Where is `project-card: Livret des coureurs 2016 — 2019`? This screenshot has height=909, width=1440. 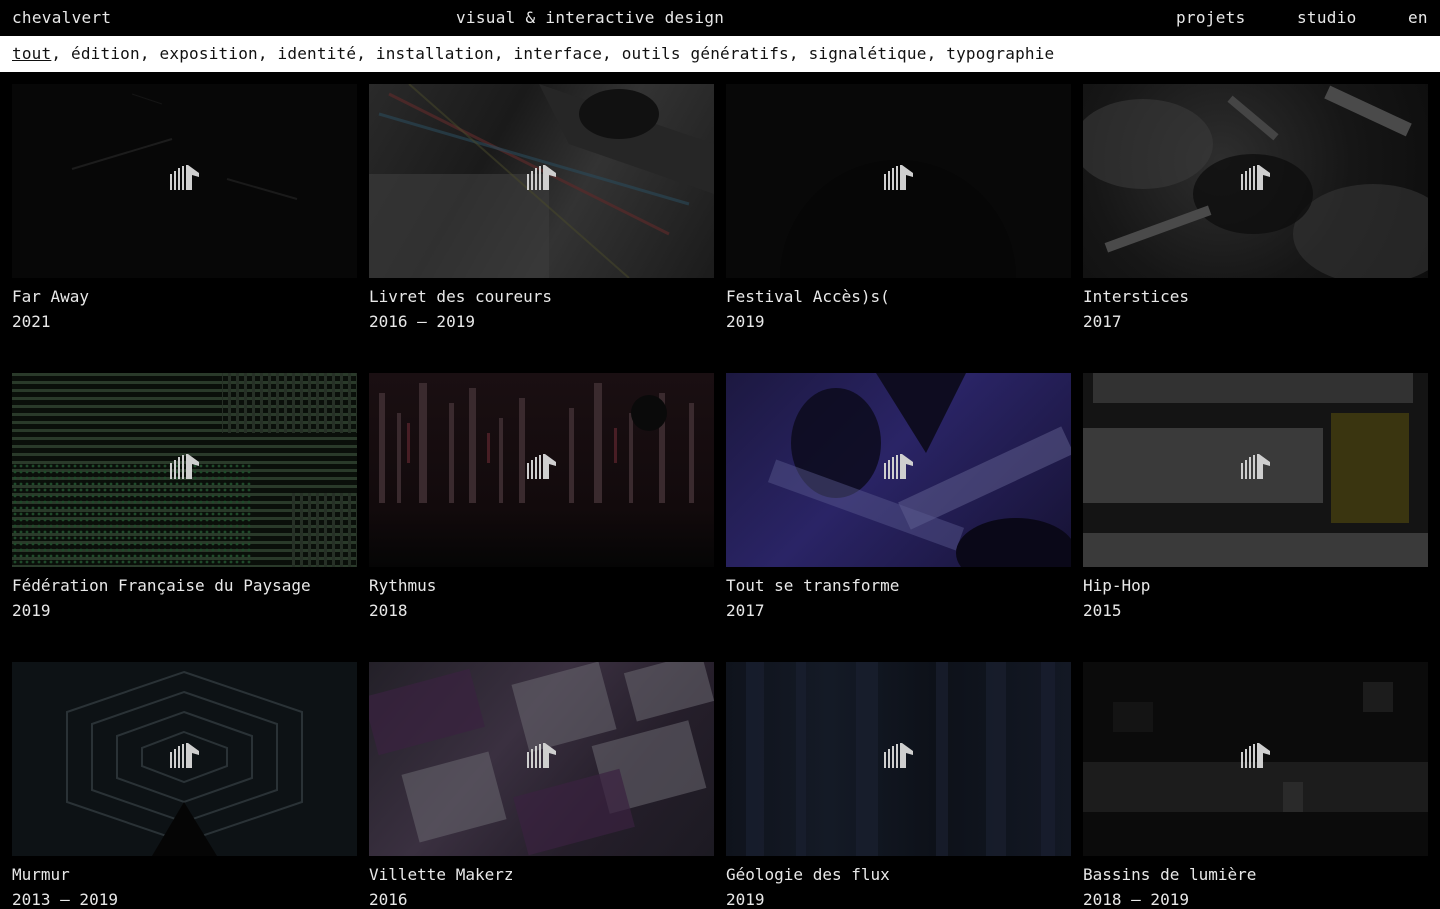
project-card: Livret des coureurs 2016 — 2019 is located at coordinates (541, 207).